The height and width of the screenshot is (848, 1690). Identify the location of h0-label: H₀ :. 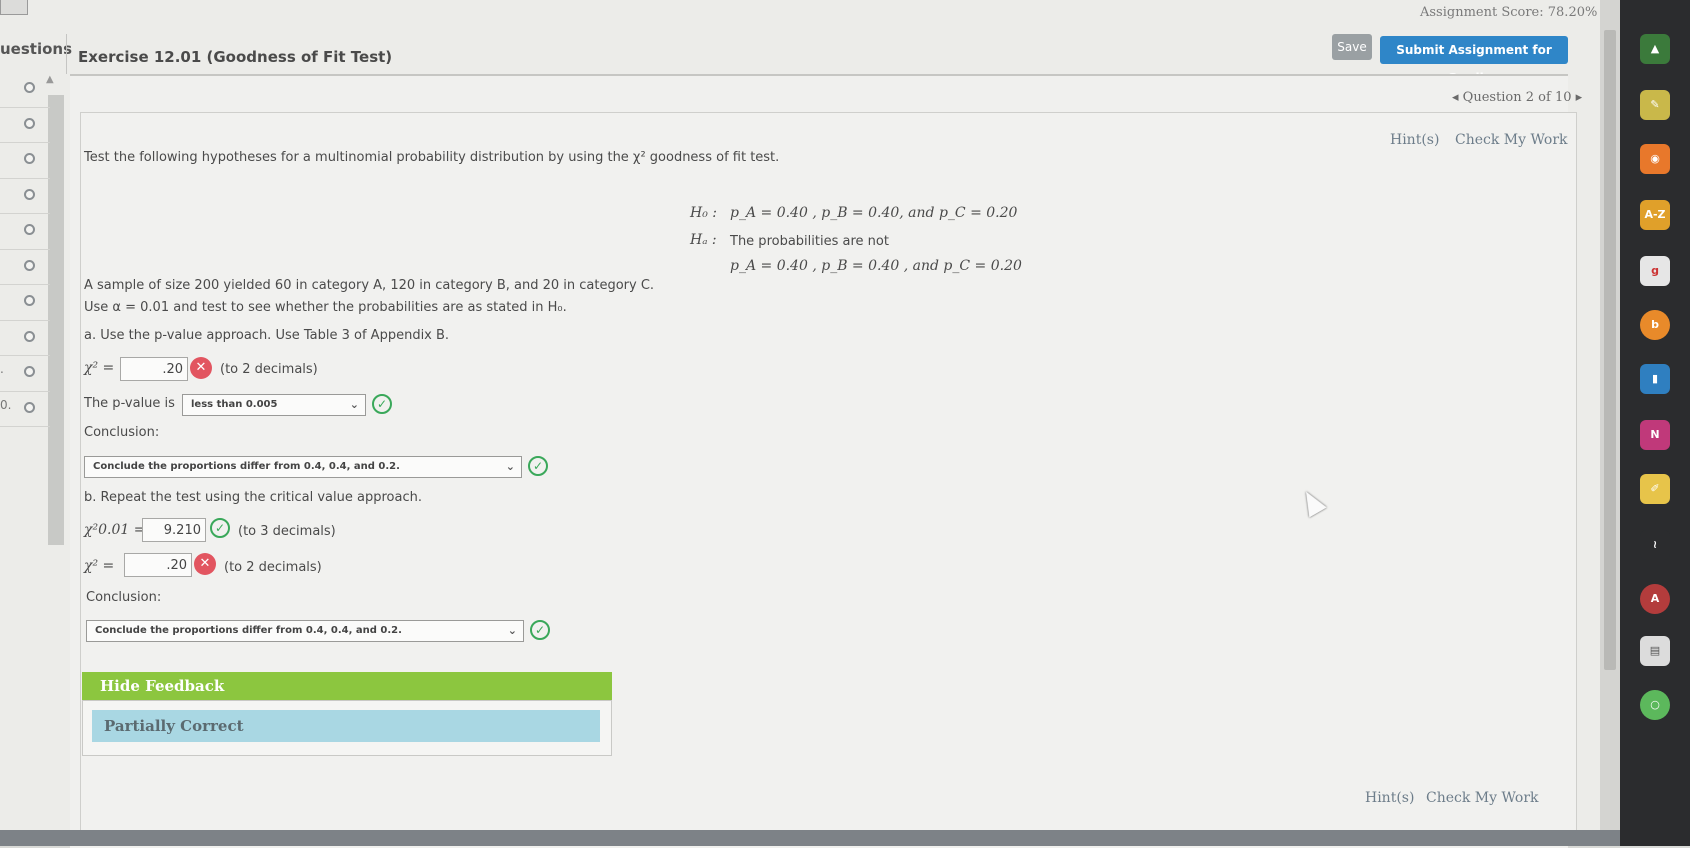
(703, 213).